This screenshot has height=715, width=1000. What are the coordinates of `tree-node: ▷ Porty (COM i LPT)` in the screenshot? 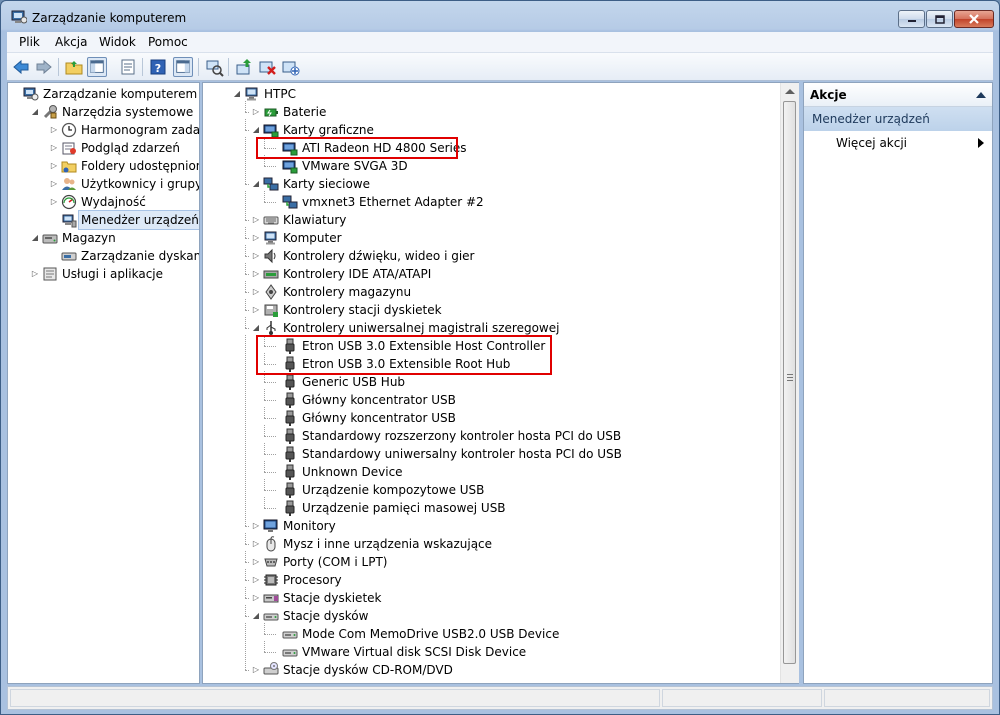 It's located at (500, 562).